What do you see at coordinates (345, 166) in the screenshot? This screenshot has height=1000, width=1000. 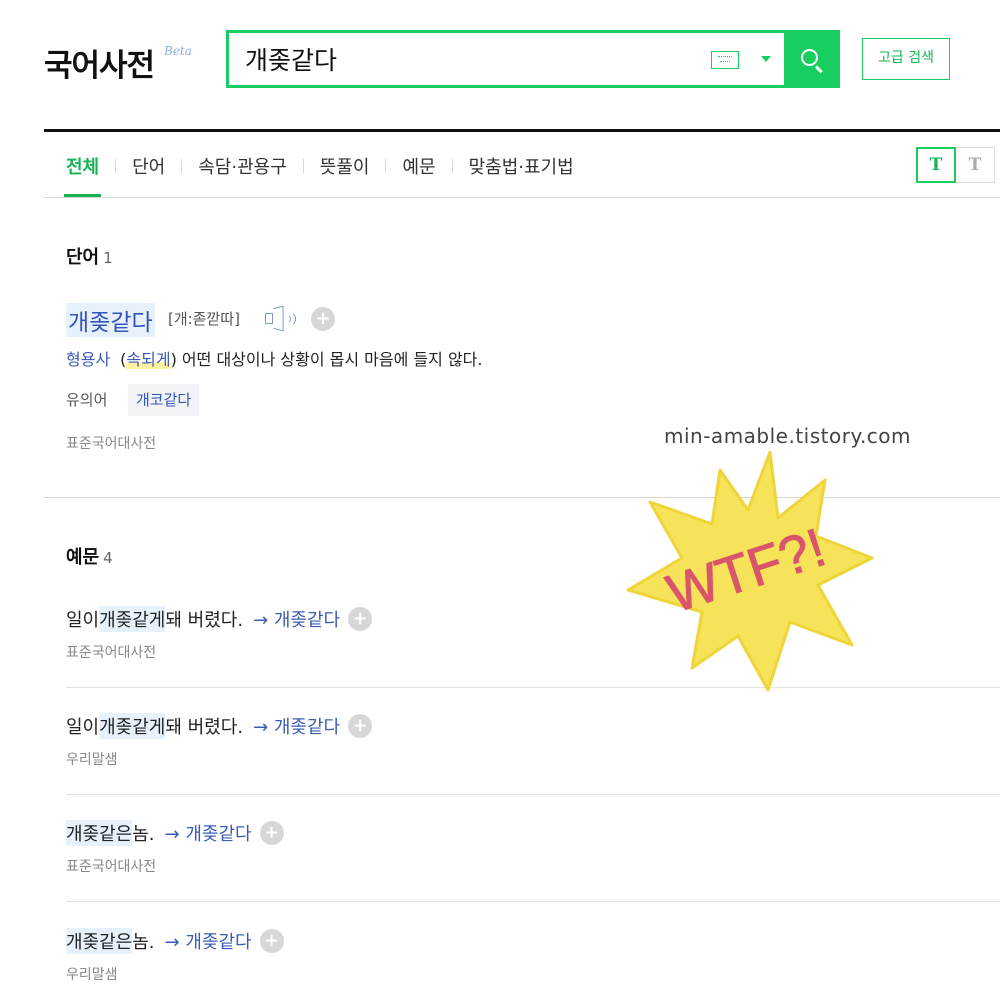 I see `tab-definition: 뜻풀이` at bounding box center [345, 166].